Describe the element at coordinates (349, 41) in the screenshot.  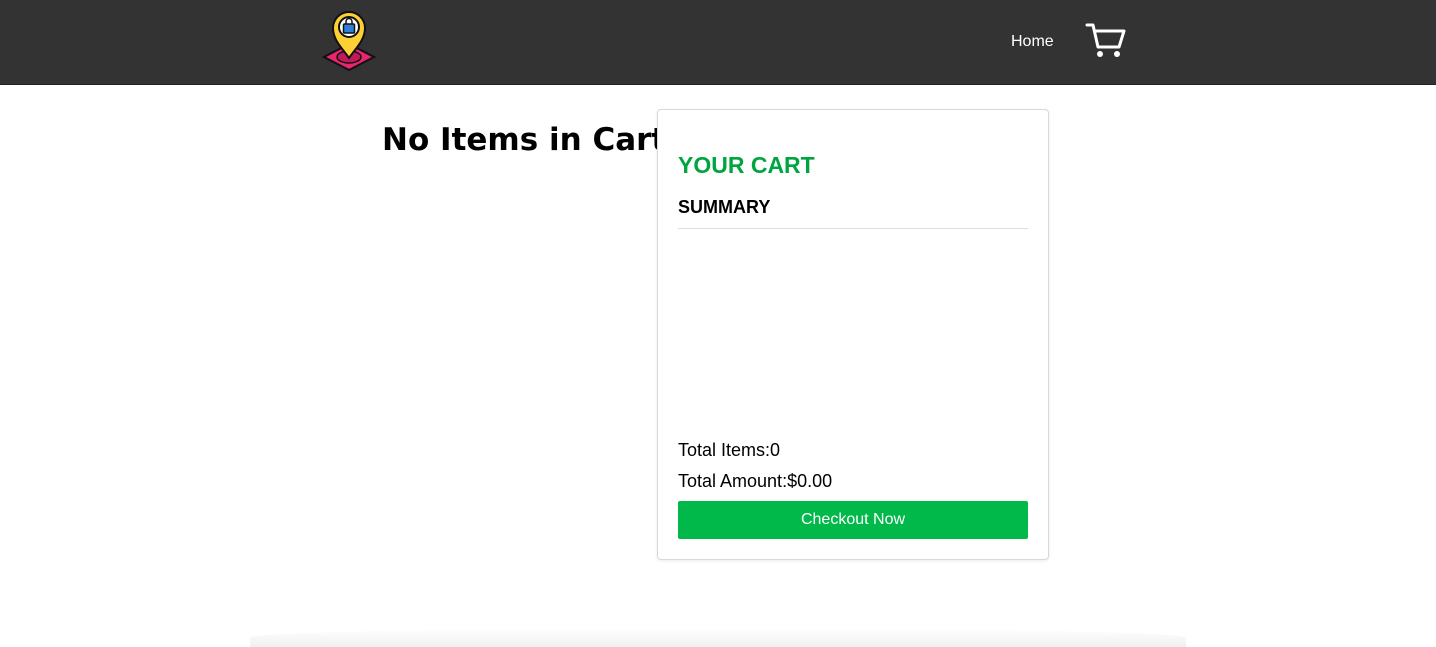
I see `map-pin-logo-icon` at that location.